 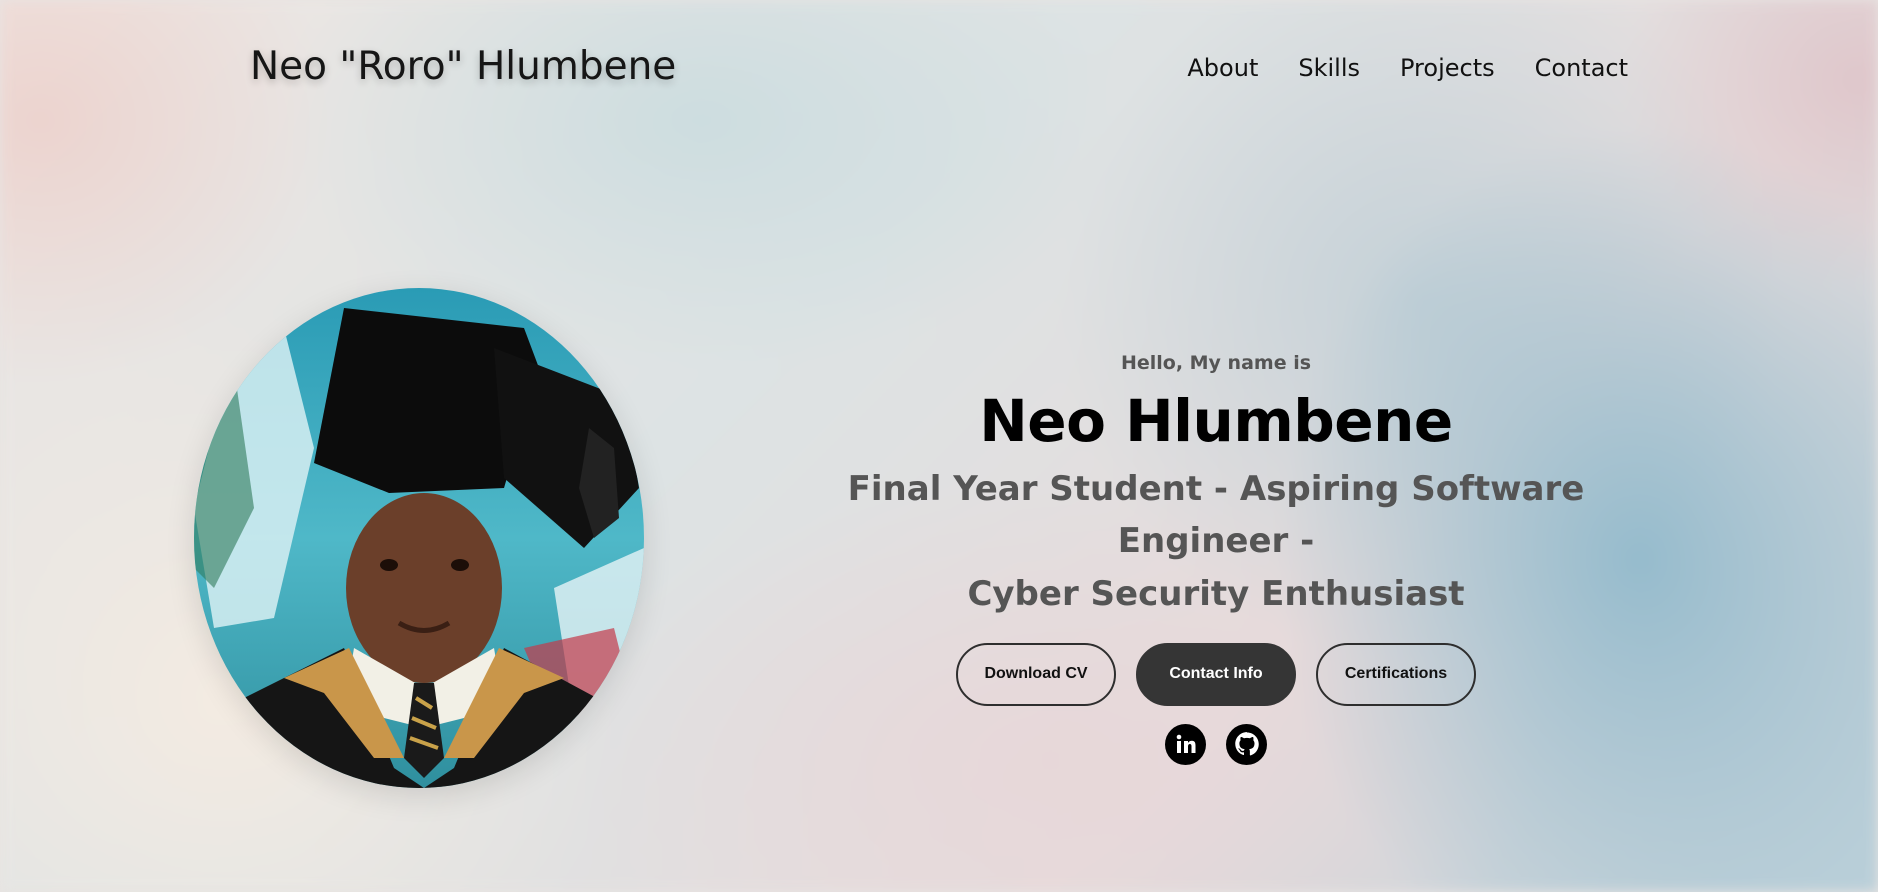 I want to click on profile-photo, so click(x=419, y=538).